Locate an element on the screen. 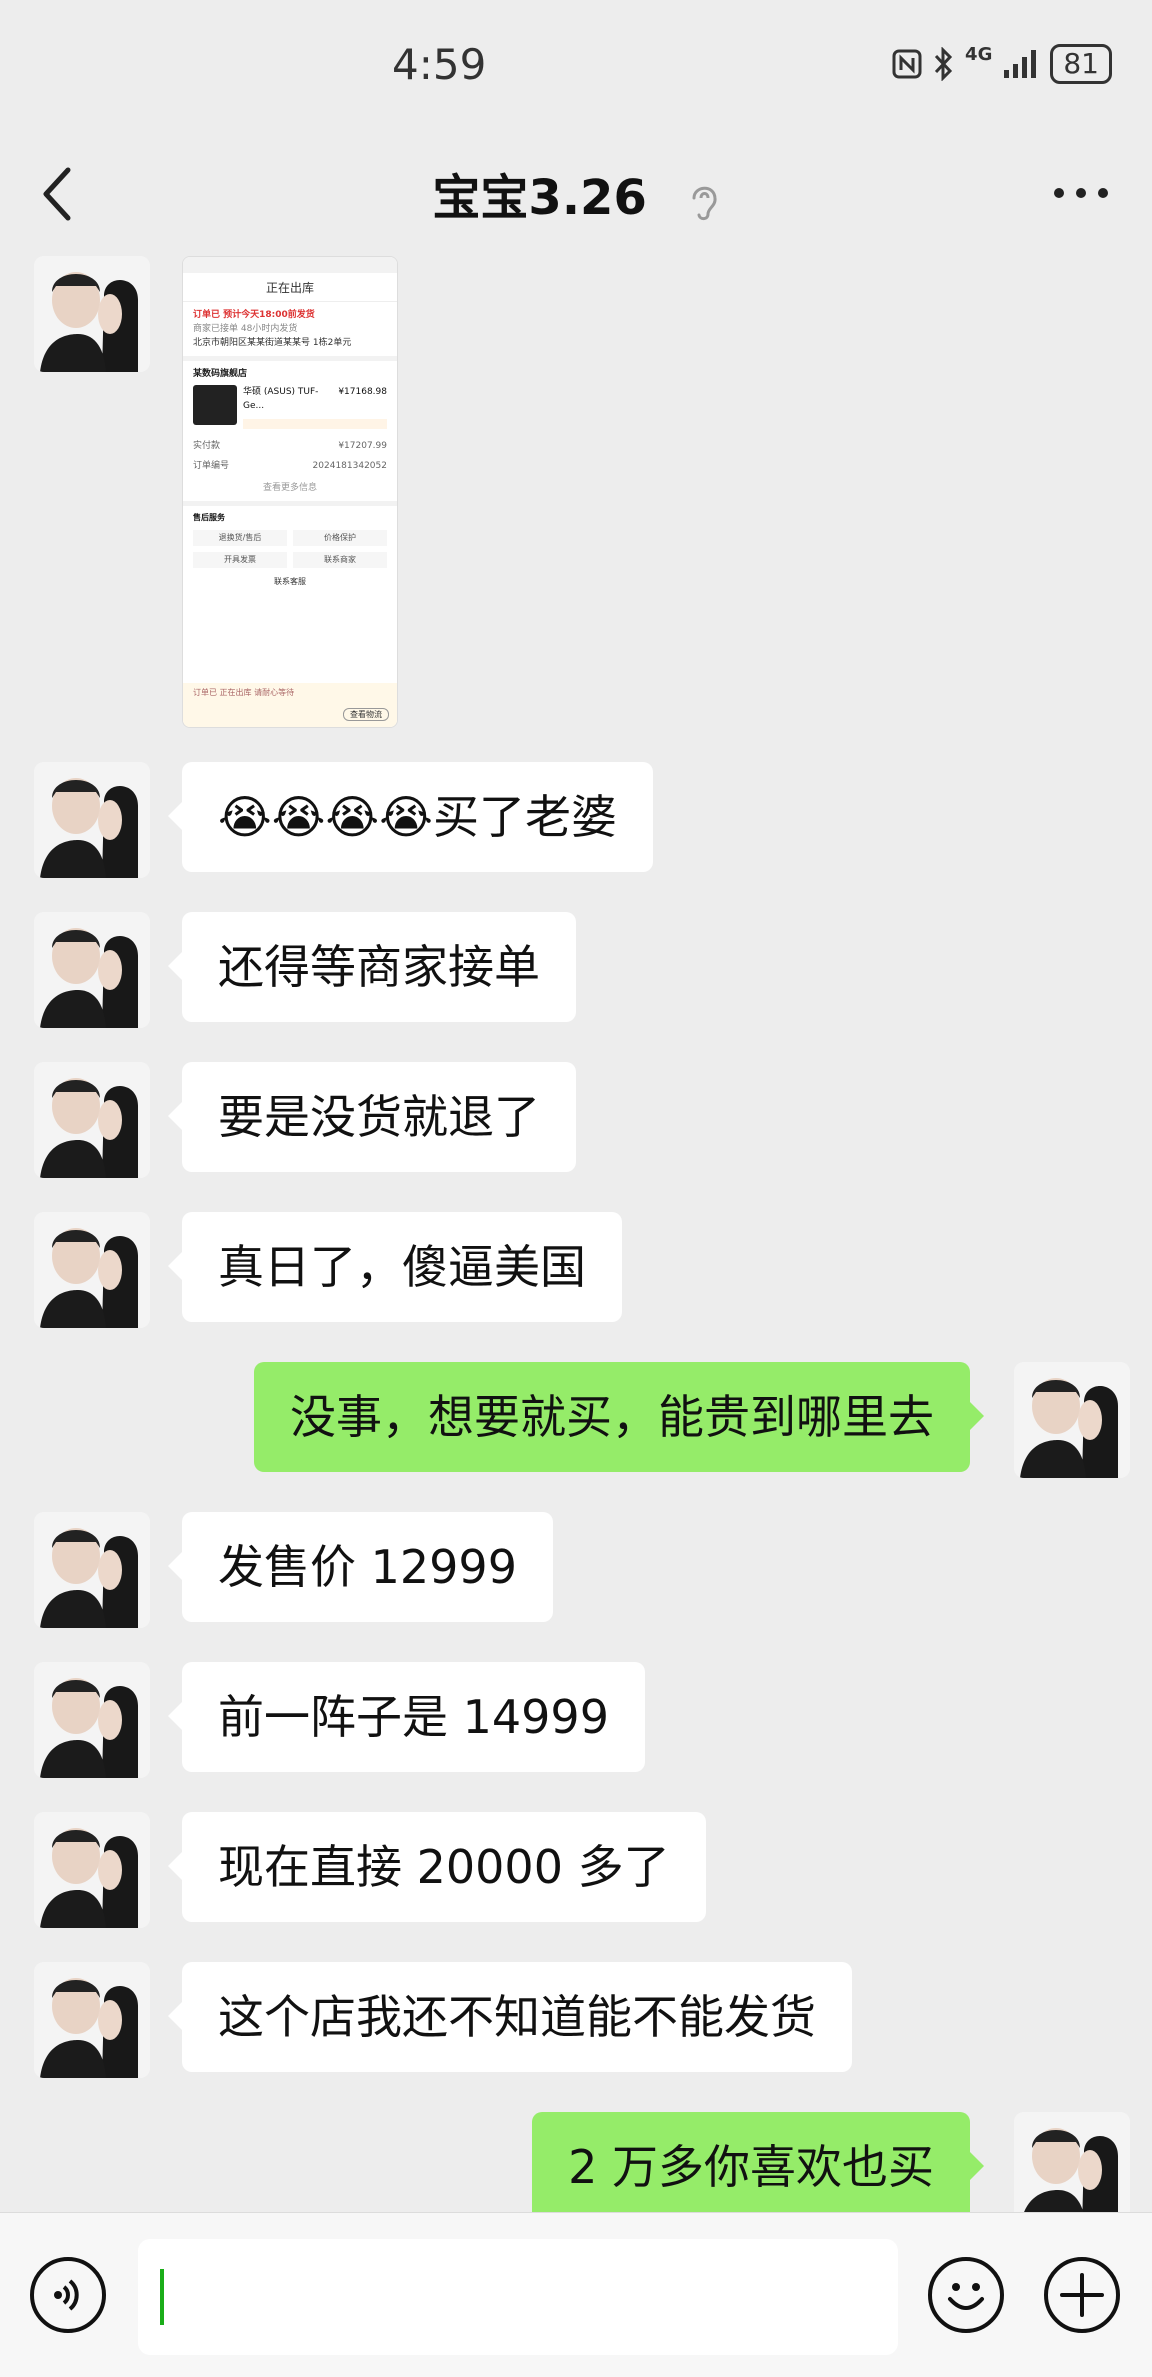 The image size is (1152, 2377). message-row: 真日了，傻逼美国 is located at coordinates (576, 1270).